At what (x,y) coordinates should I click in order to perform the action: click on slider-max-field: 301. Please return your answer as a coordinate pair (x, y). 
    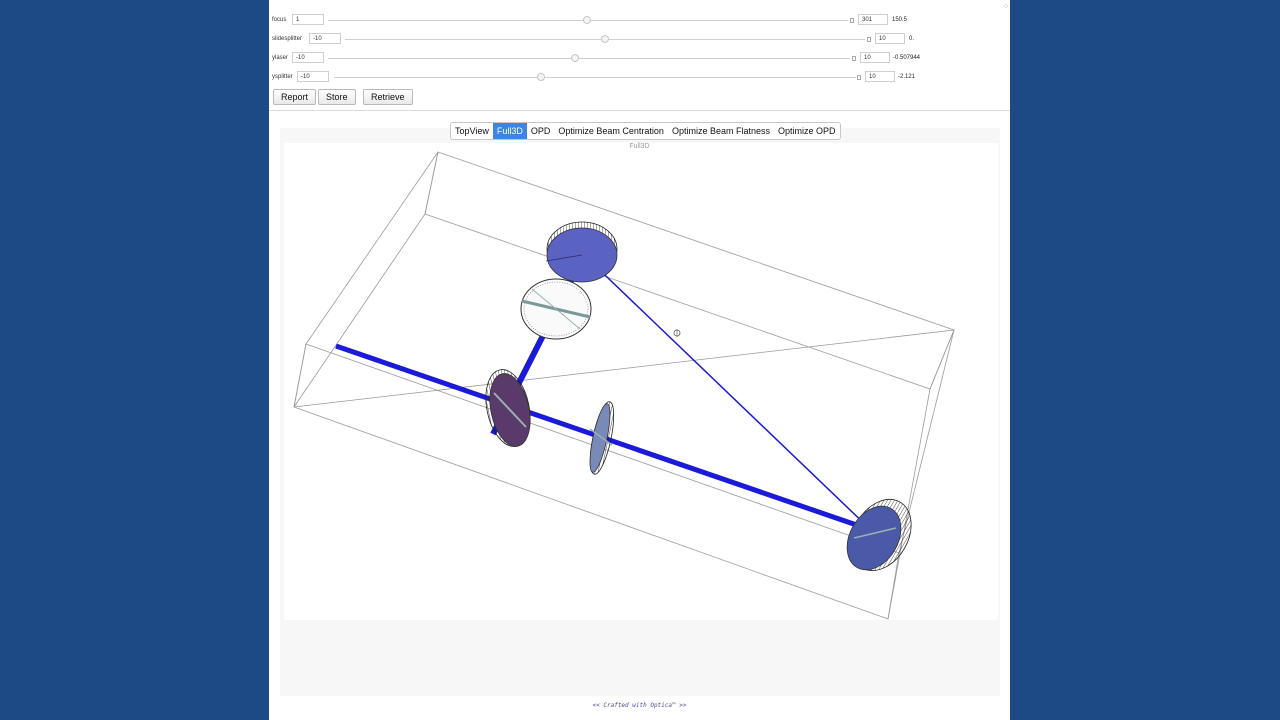
    Looking at the image, I should click on (873, 19).